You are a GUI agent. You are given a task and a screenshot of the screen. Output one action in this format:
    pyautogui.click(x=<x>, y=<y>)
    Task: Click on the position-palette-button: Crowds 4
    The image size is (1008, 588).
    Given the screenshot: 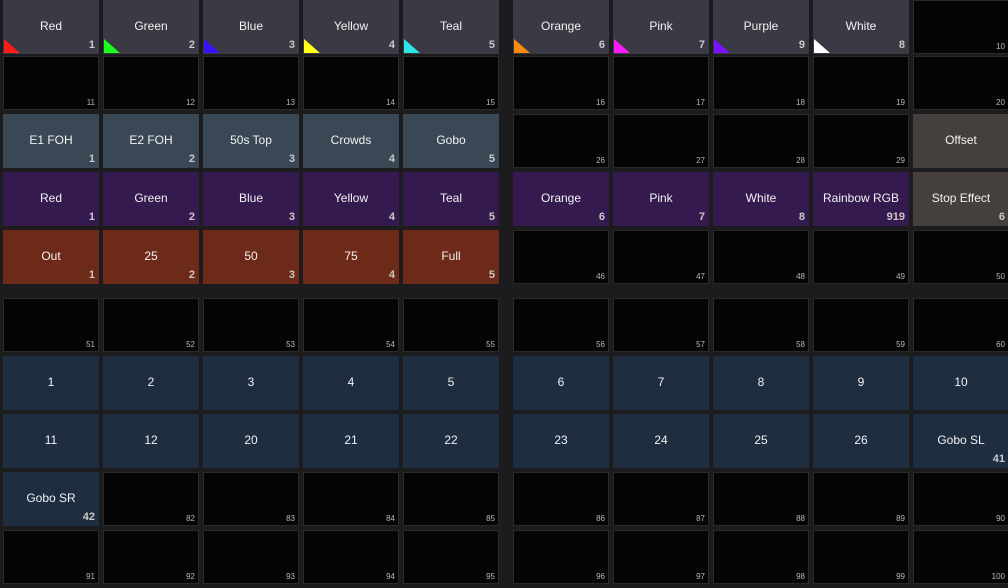 What is the action you would take?
    pyautogui.click(x=351, y=141)
    